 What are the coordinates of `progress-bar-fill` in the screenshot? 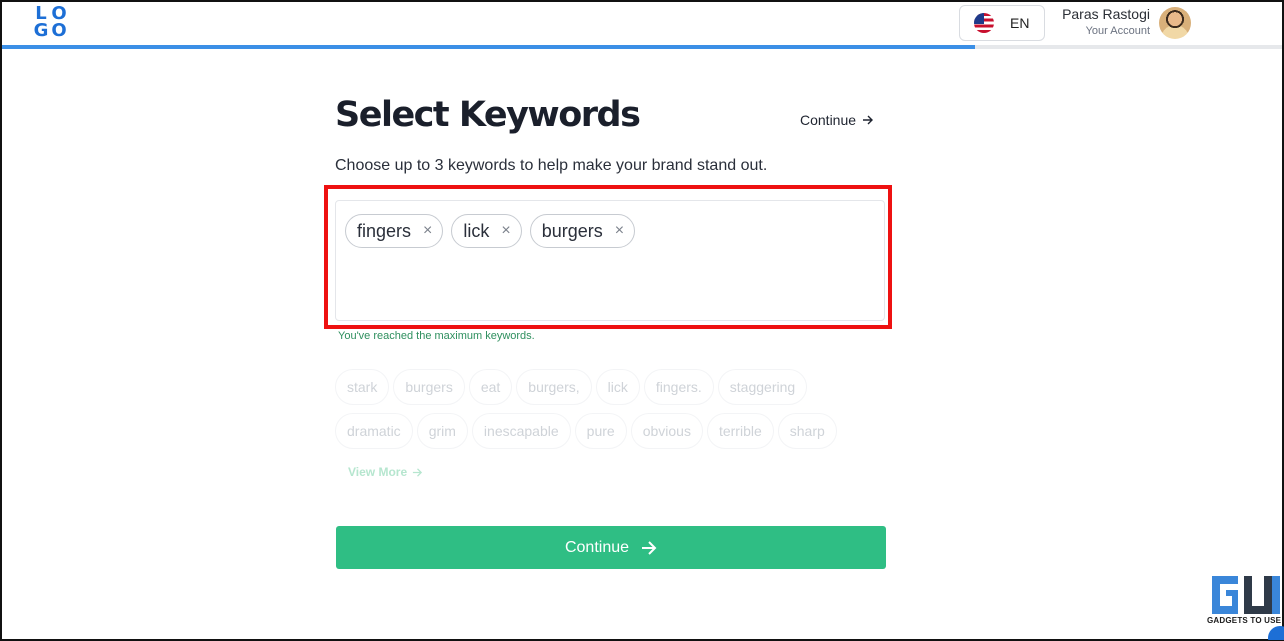 It's located at (488, 47).